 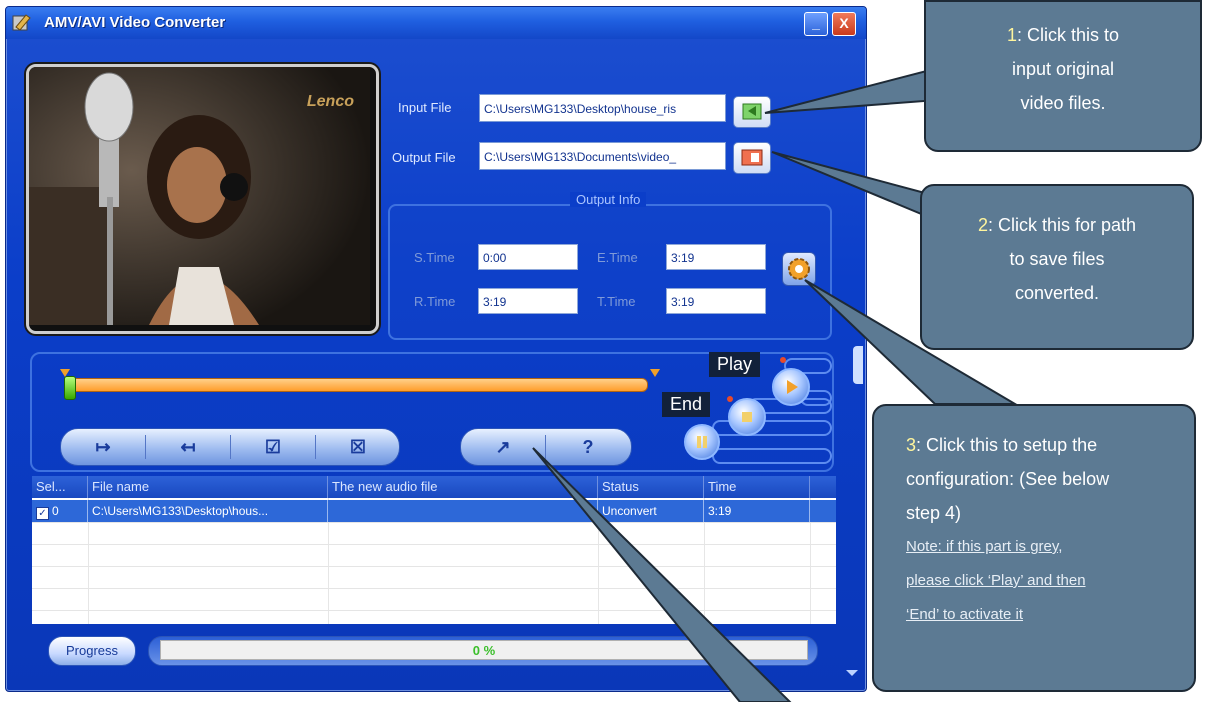 I want to click on r-time-label: R.Time, so click(x=435, y=301).